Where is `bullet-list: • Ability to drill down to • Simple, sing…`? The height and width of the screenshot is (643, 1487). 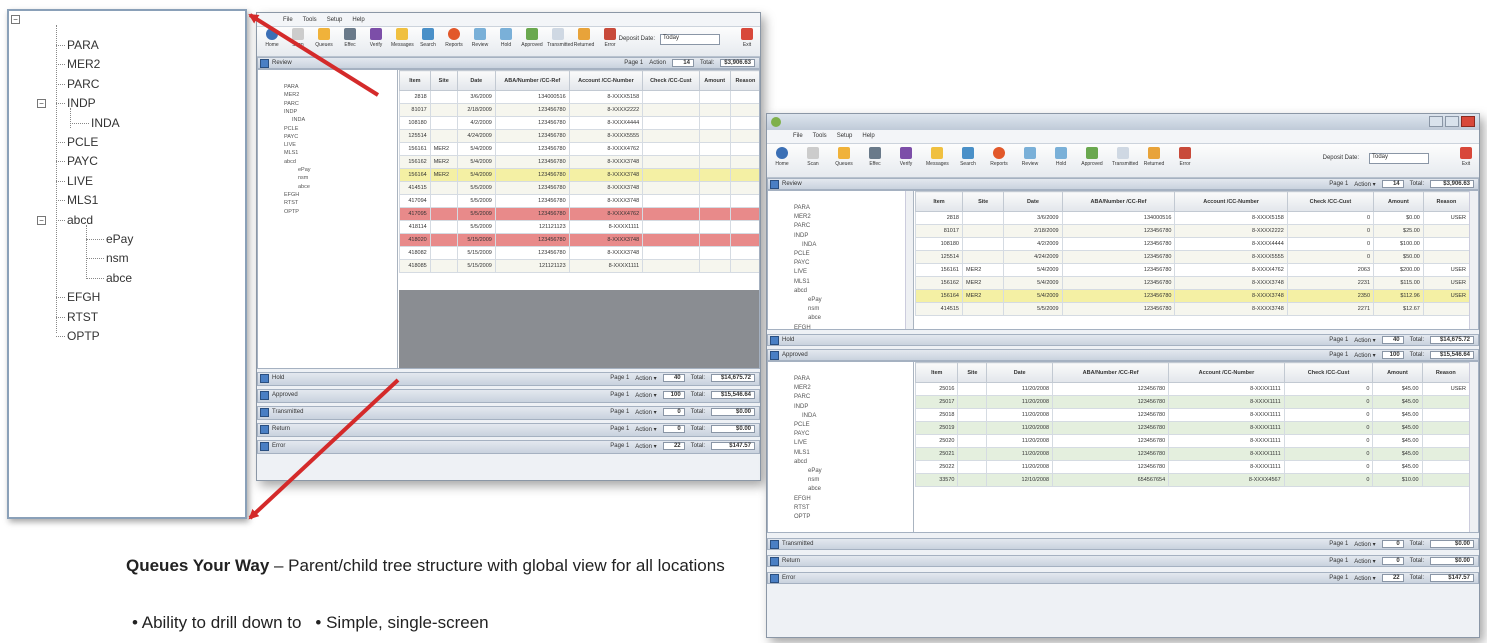
bullet-list: • Ability to drill down to • Simple, sing… is located at coordinates (442, 623).